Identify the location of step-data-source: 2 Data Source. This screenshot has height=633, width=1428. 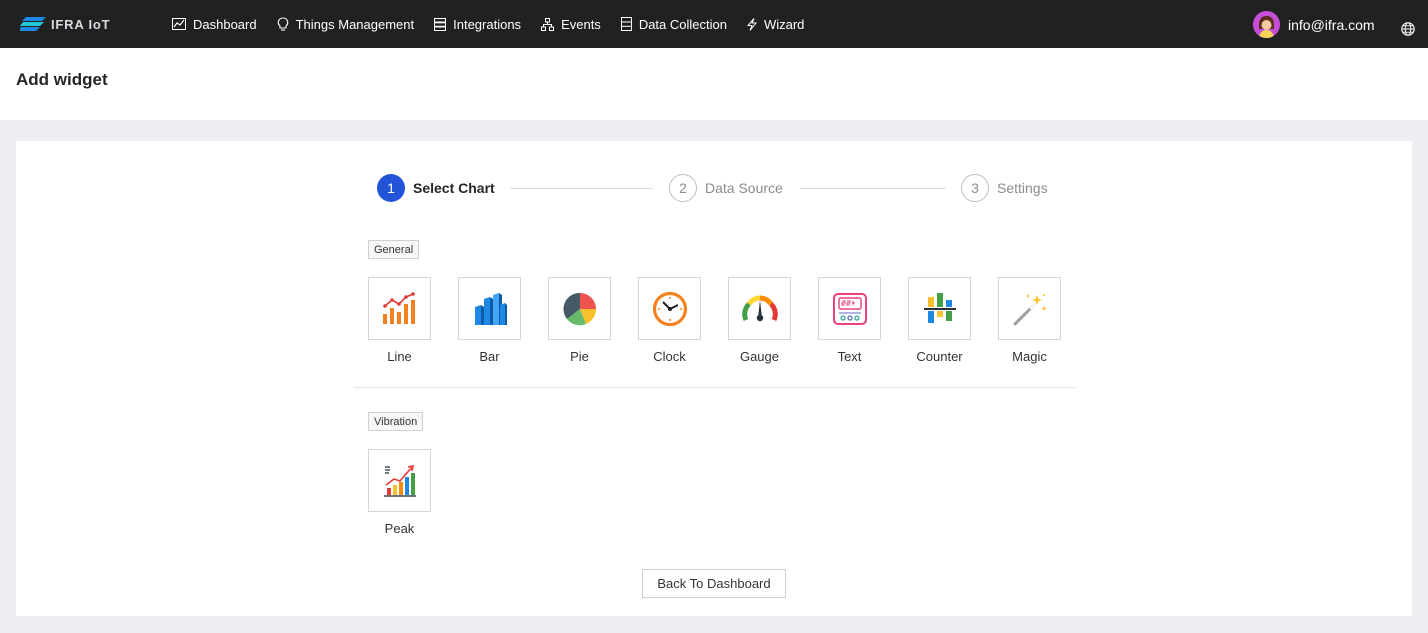
(726, 188).